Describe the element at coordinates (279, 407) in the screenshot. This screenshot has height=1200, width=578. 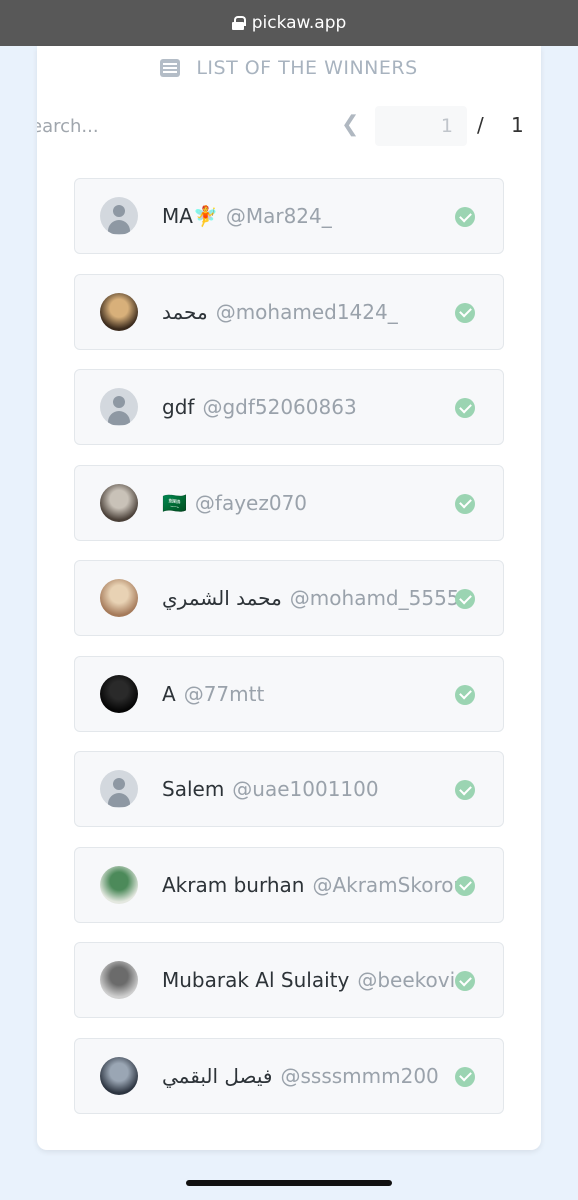
I see `winner-handle: @gdf52060863` at that location.